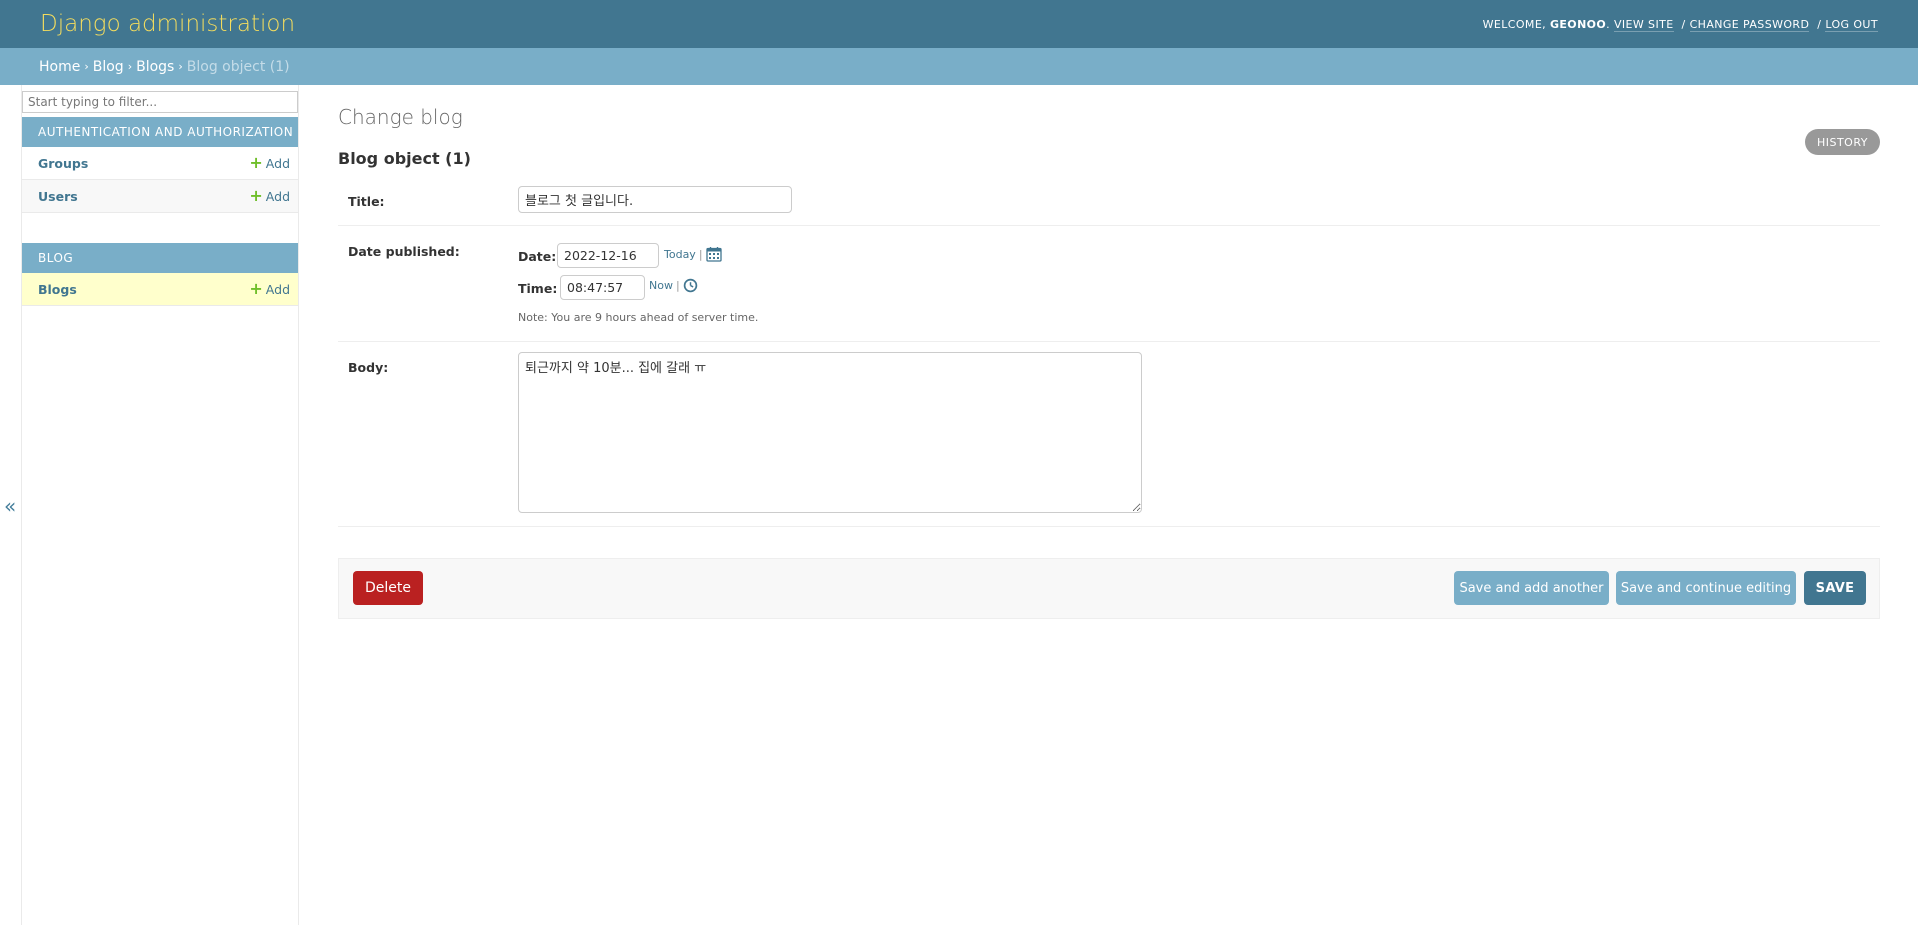  I want to click on object-title: Blog object (1), so click(404, 158).